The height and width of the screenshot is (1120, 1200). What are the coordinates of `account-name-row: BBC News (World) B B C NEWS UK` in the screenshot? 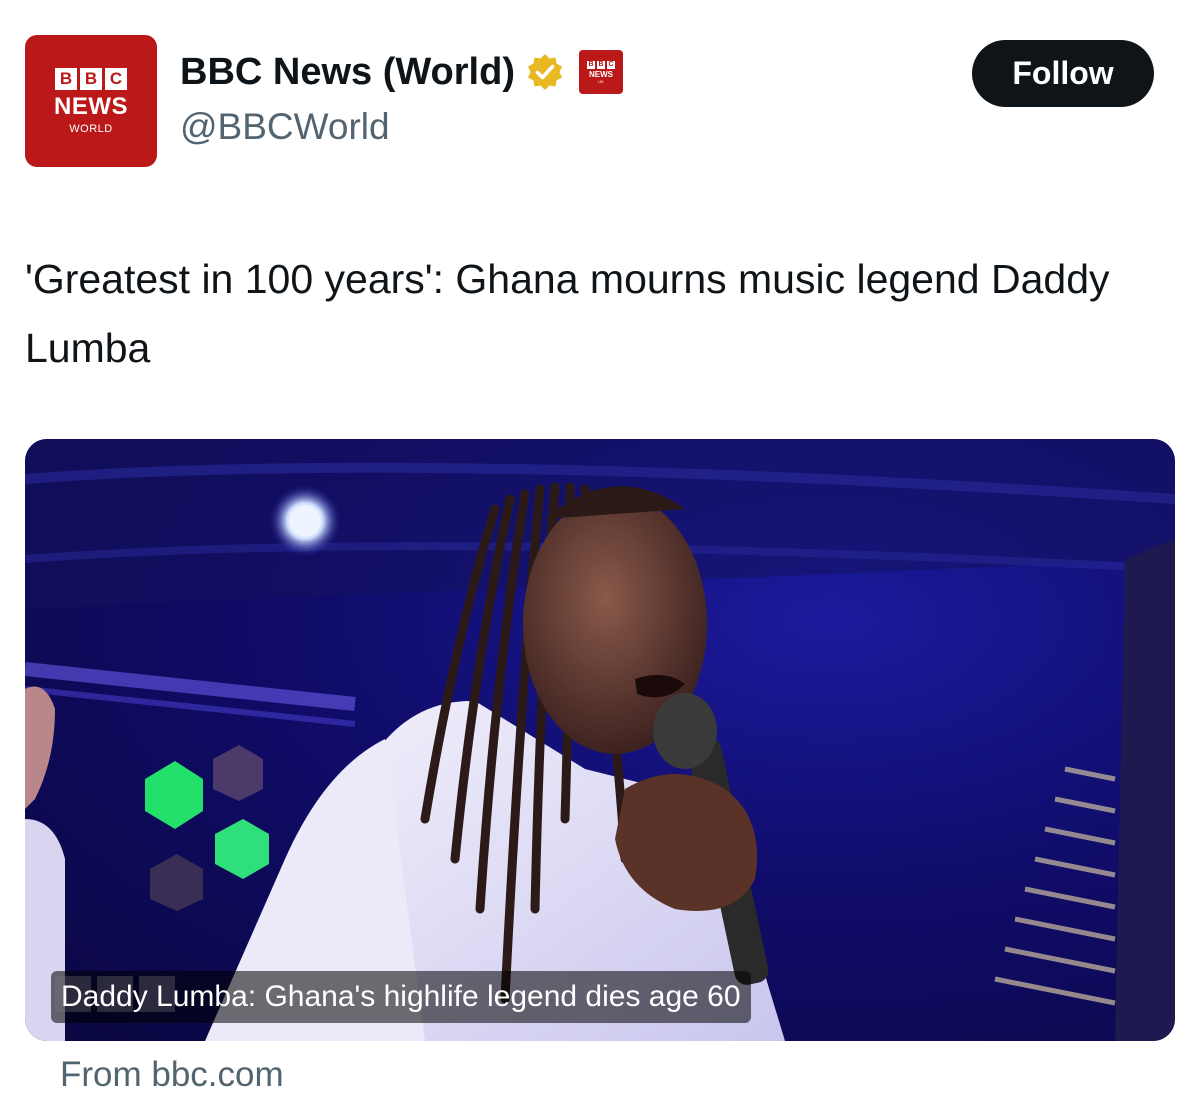 It's located at (401, 72).